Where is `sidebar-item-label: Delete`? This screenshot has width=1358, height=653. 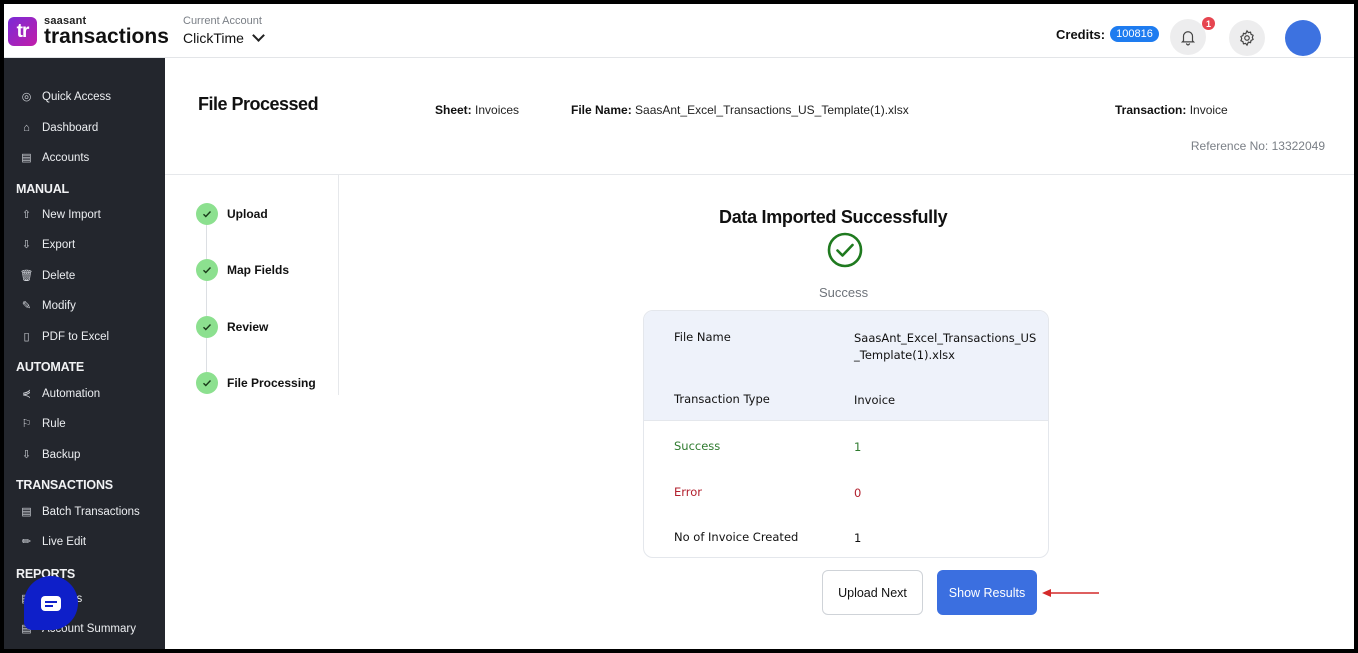 sidebar-item-label: Delete is located at coordinates (59, 275).